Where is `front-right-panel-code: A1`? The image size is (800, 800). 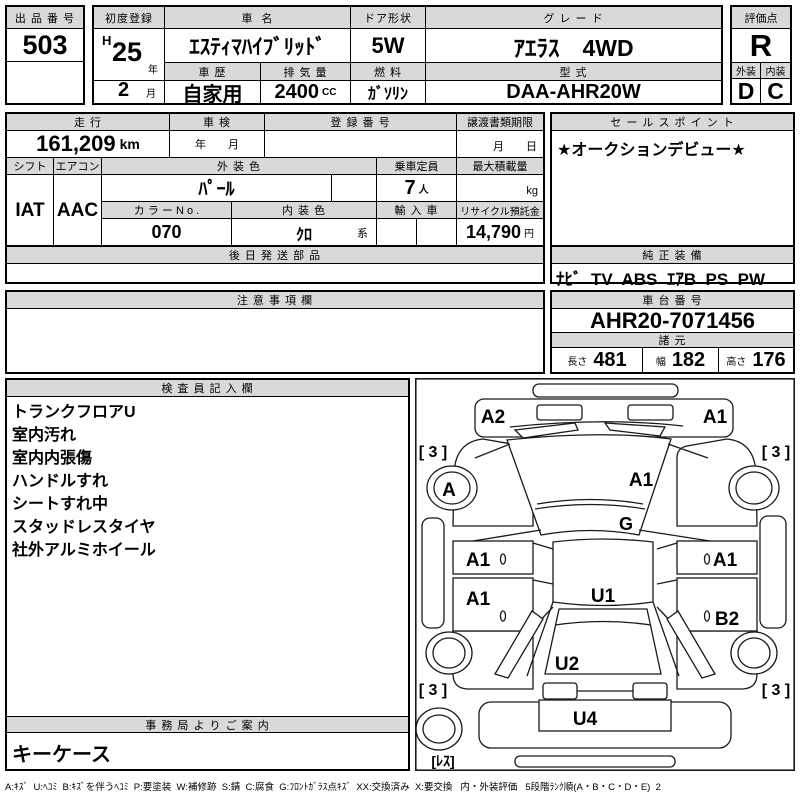 front-right-panel-code: A1 is located at coordinates (715, 417).